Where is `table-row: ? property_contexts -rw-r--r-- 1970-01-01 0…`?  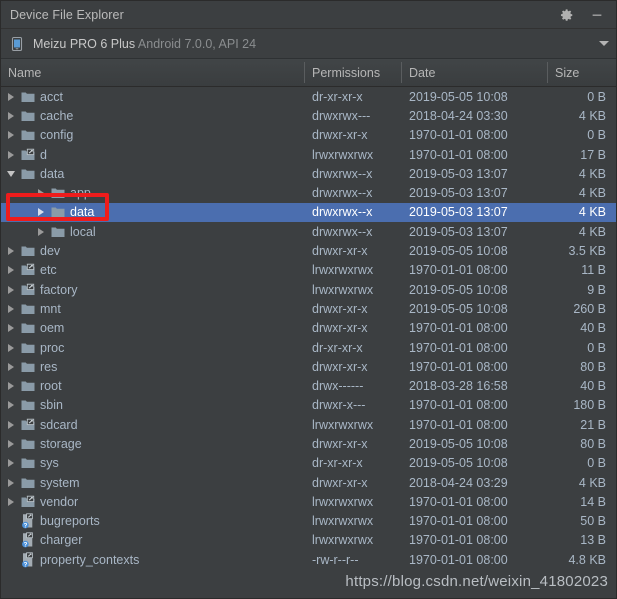
table-row: ? property_contexts -rw-r--r-- 1970-01-01 0… is located at coordinates (308, 559).